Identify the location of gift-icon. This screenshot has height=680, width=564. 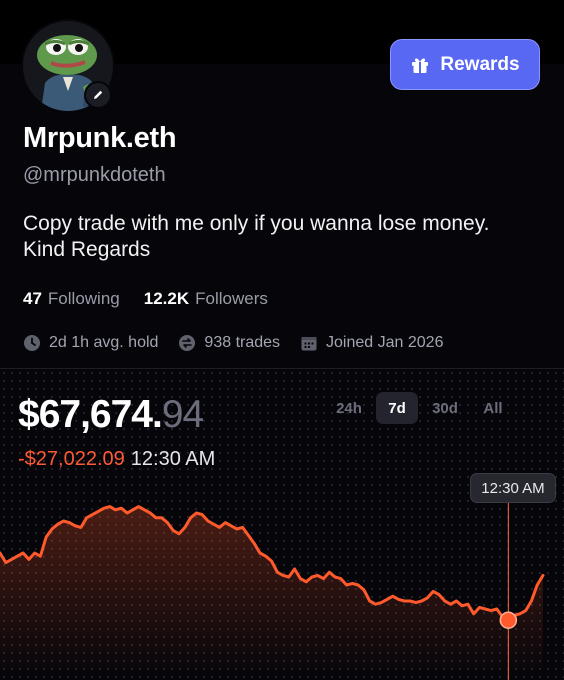
(420, 65).